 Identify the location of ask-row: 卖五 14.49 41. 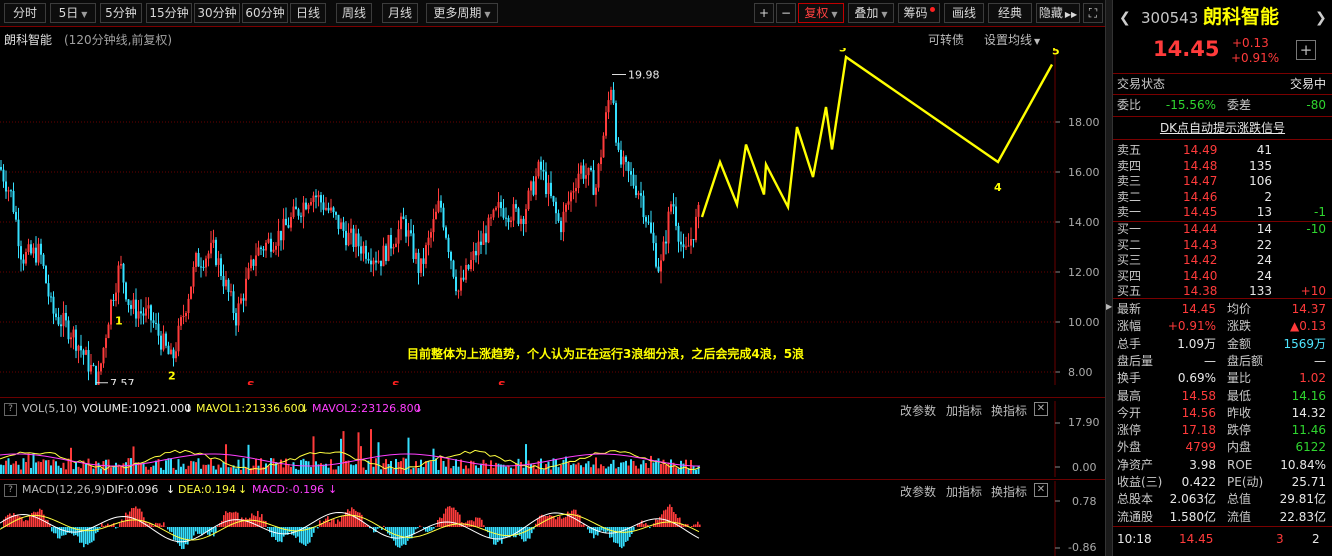
(1222, 150).